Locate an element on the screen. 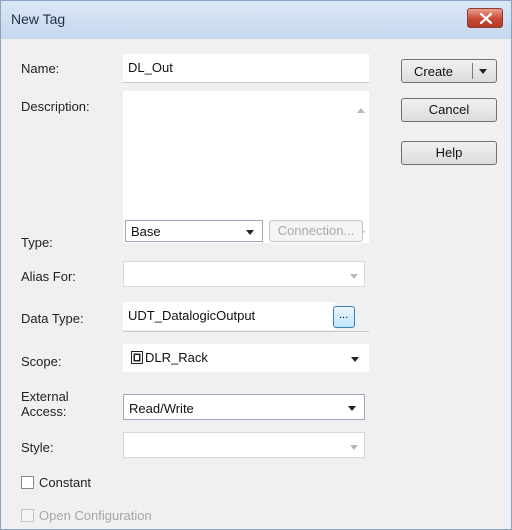  scope-label: Scope: is located at coordinates (41, 361).